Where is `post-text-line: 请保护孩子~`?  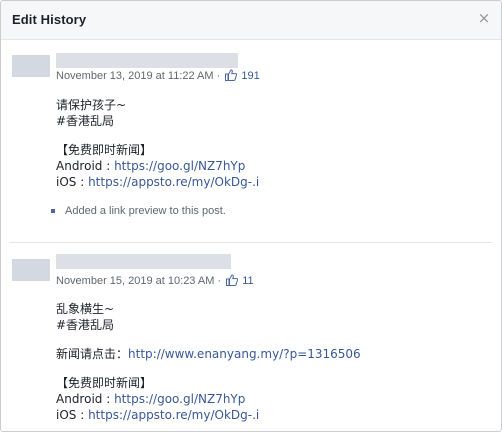
post-text-line: 请保护孩子~ is located at coordinates (91, 105).